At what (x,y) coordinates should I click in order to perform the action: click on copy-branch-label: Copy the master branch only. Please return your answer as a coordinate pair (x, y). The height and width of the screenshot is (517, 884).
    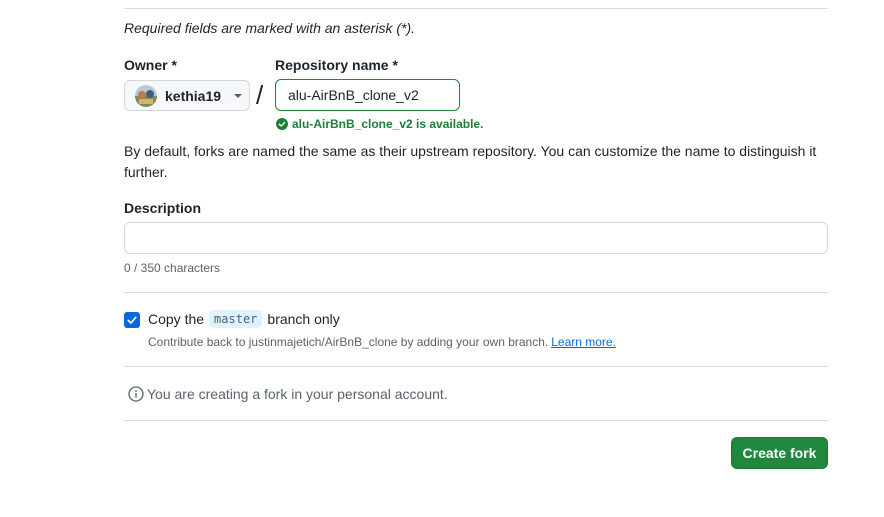
    Looking at the image, I should click on (244, 319).